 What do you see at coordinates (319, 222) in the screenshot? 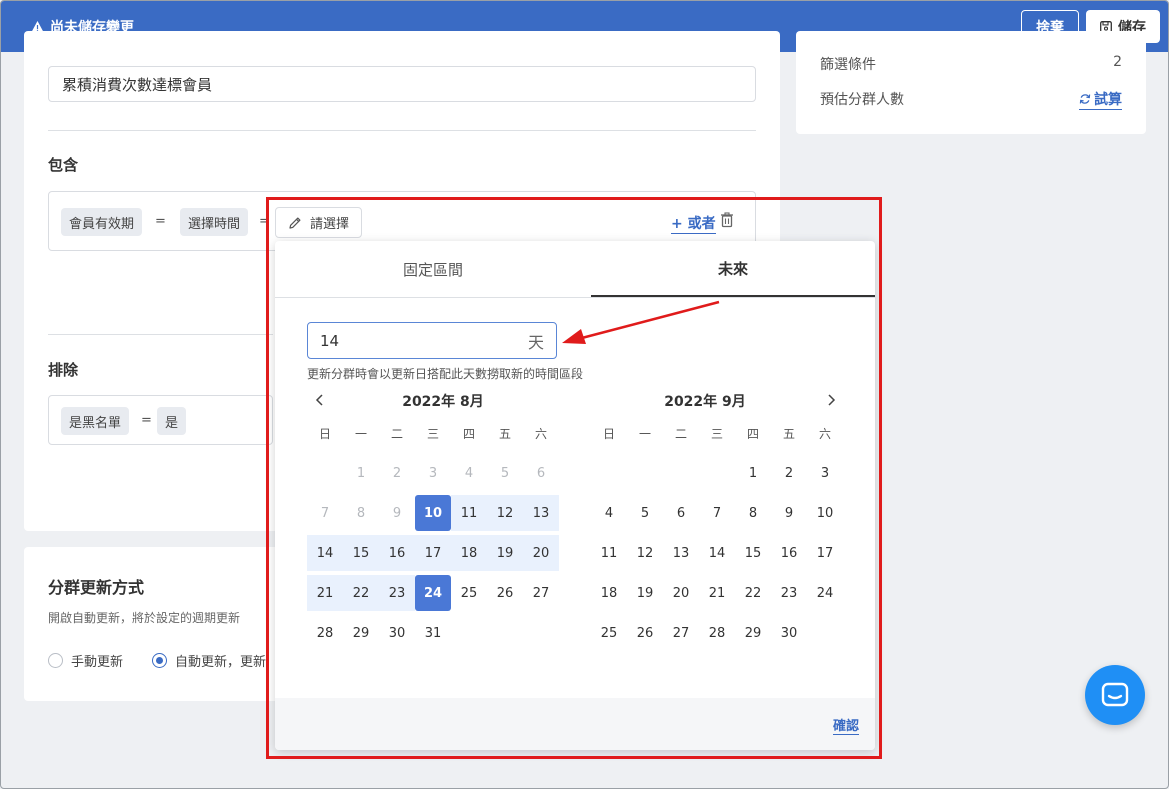
I see `choose-date-button: 請選擇` at bounding box center [319, 222].